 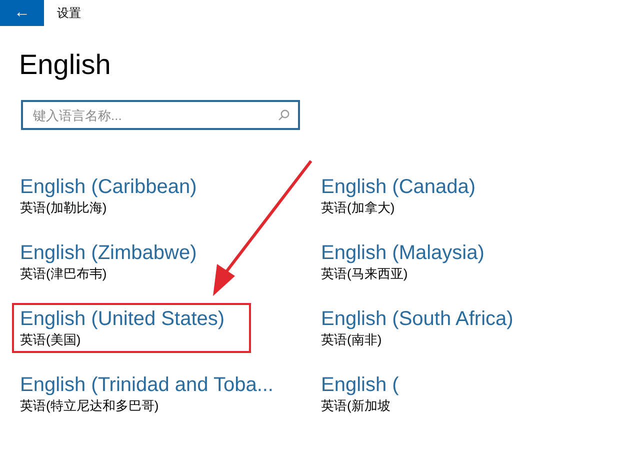 I want to click on language-name: English (Malaysia), so click(x=402, y=253).